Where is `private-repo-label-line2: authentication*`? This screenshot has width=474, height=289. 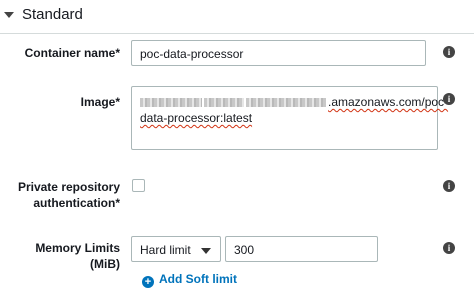 private-repo-label-line2: authentication* is located at coordinates (76, 203).